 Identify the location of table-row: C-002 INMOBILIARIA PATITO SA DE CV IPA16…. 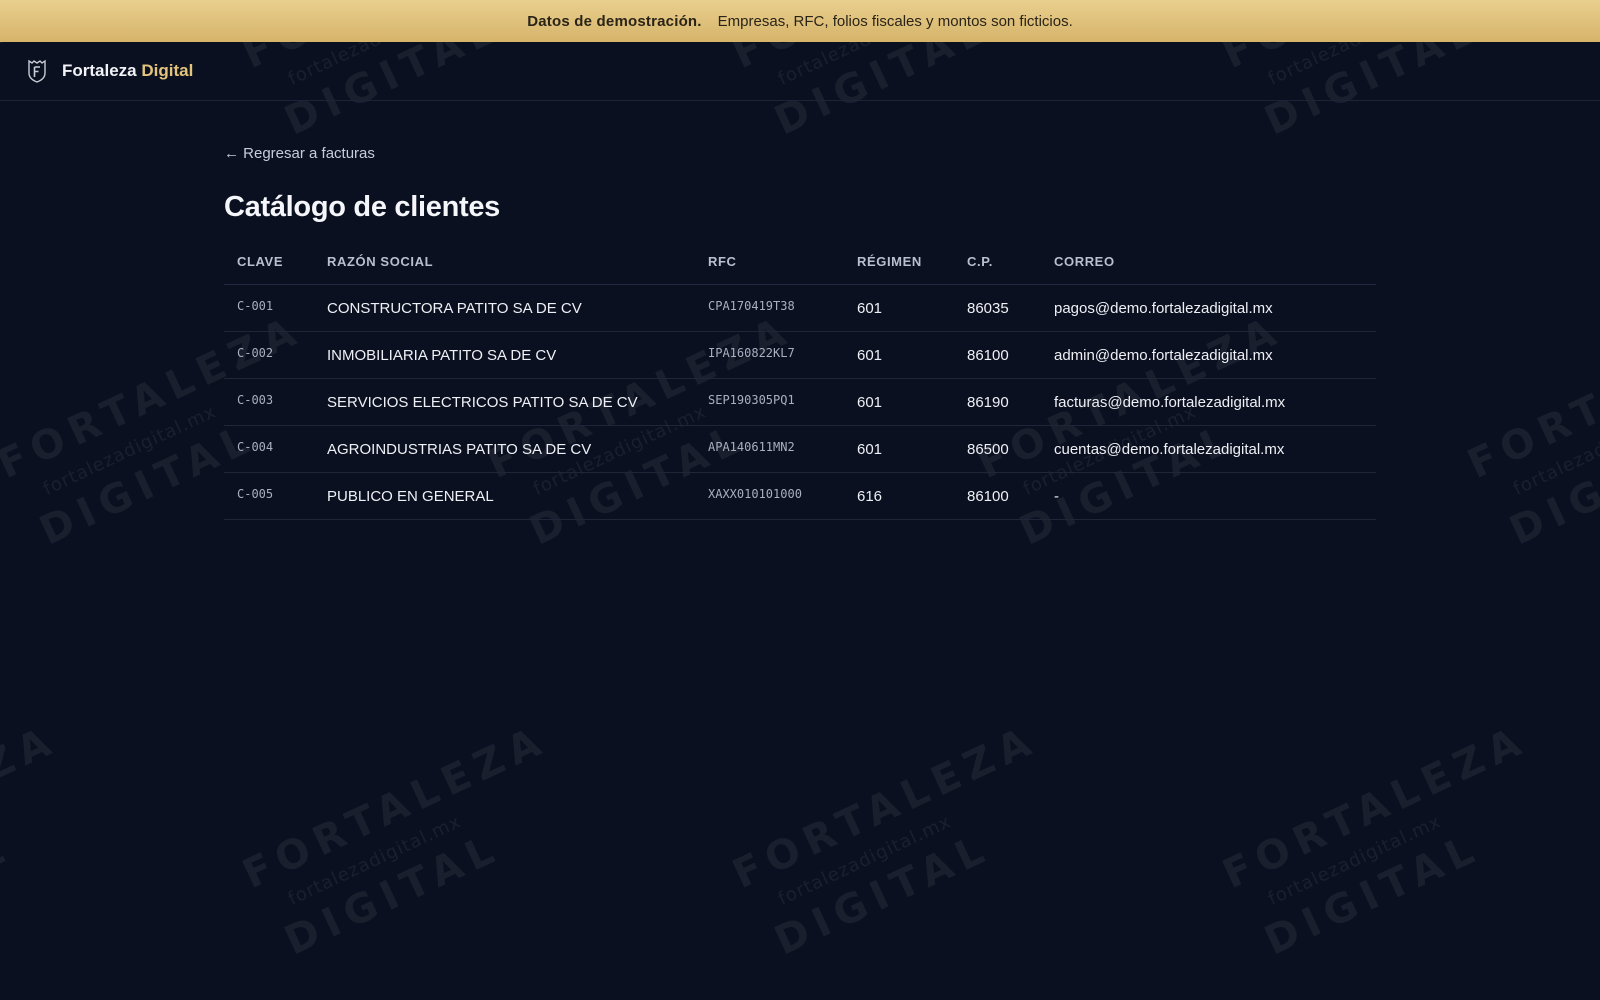
(800, 355).